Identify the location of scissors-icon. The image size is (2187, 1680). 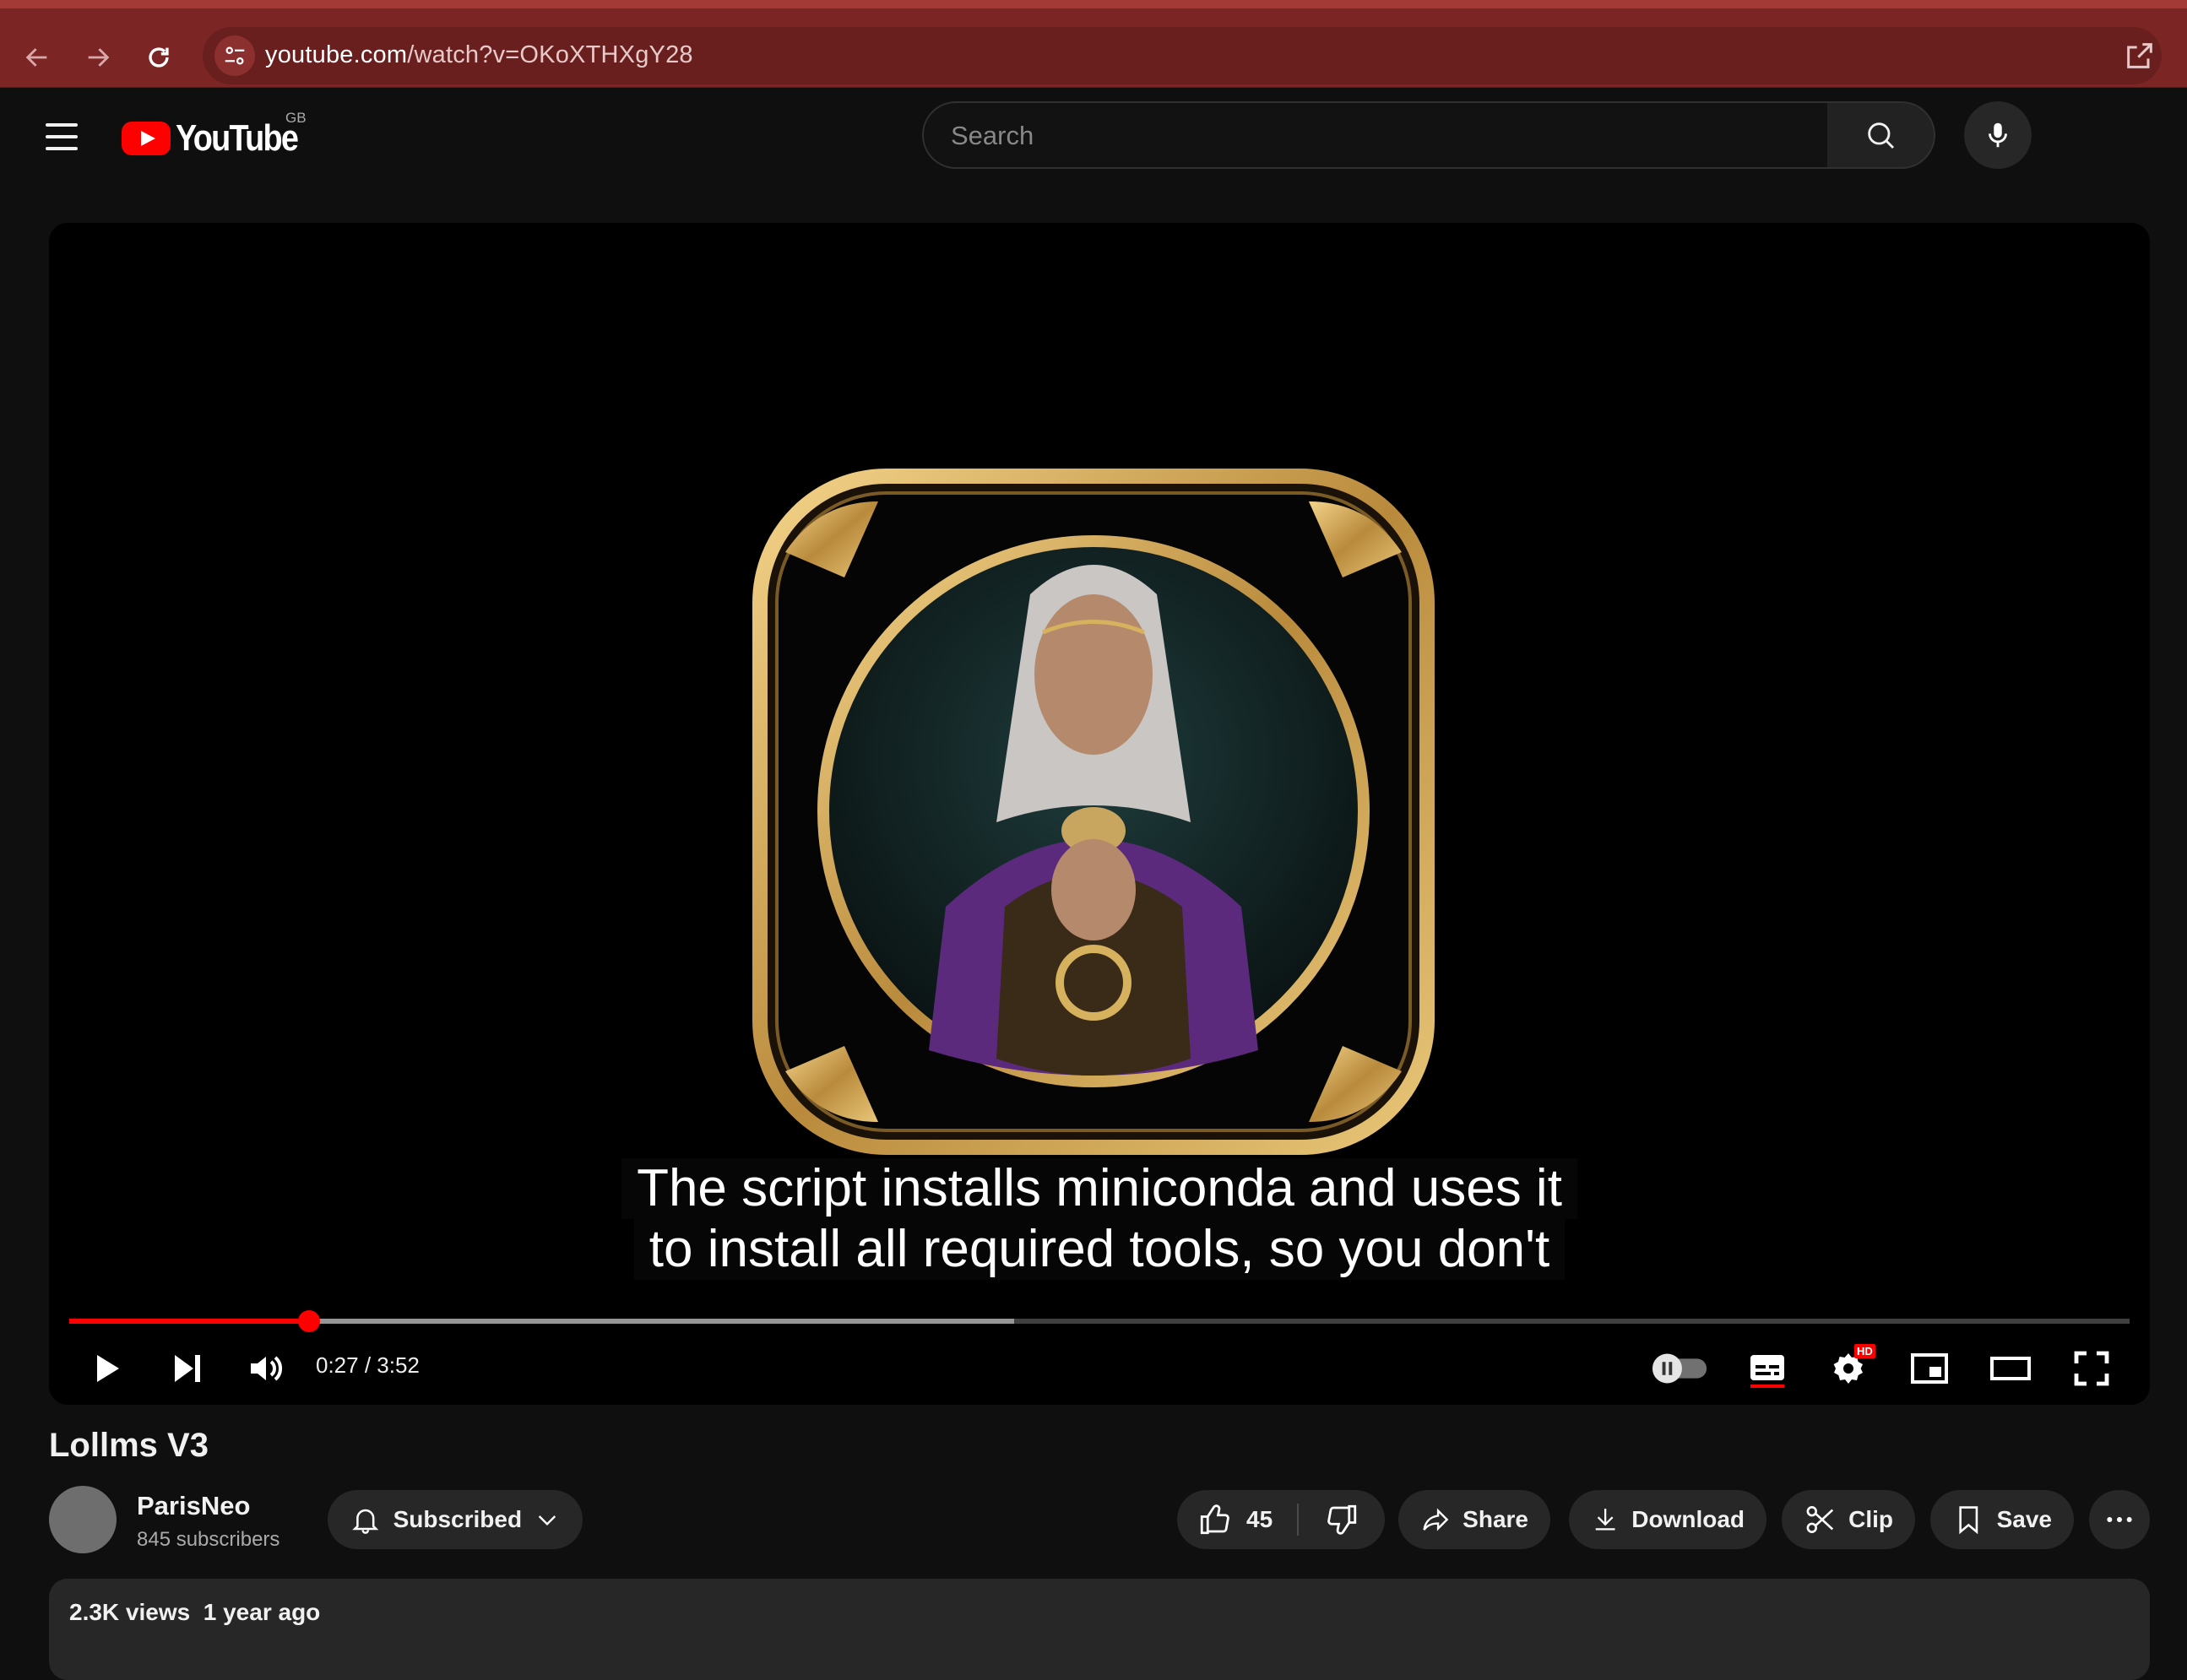
(1820, 1519).